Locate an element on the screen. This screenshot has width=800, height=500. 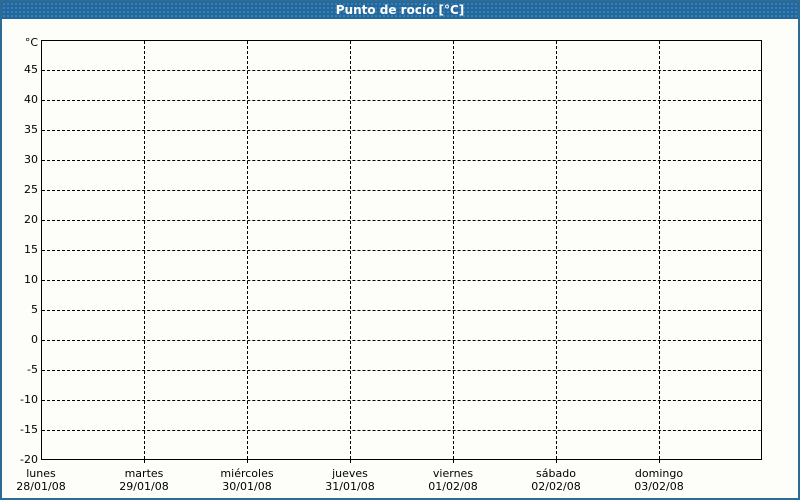
chart-title-bar: Punto de rocío [°C] is located at coordinates (400, 10).